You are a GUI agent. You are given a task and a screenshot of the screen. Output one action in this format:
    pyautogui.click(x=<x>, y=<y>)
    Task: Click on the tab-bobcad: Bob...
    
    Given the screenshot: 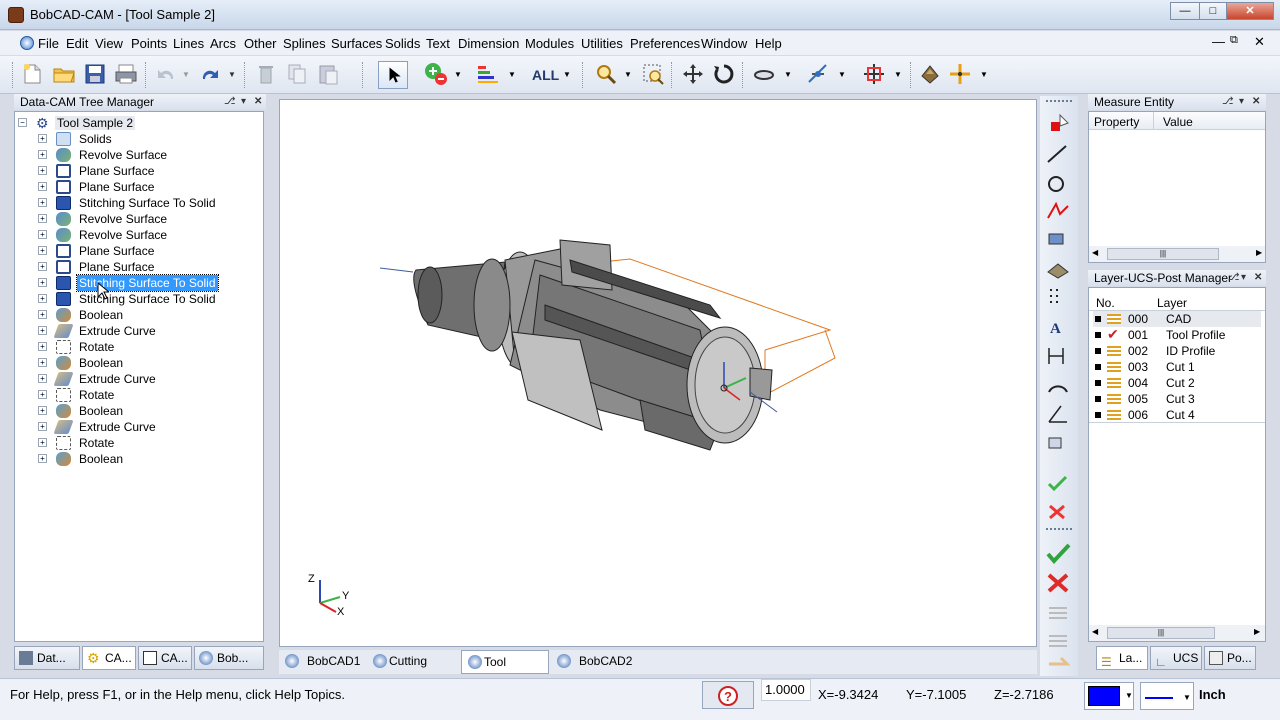 What is the action you would take?
    pyautogui.click(x=229, y=658)
    